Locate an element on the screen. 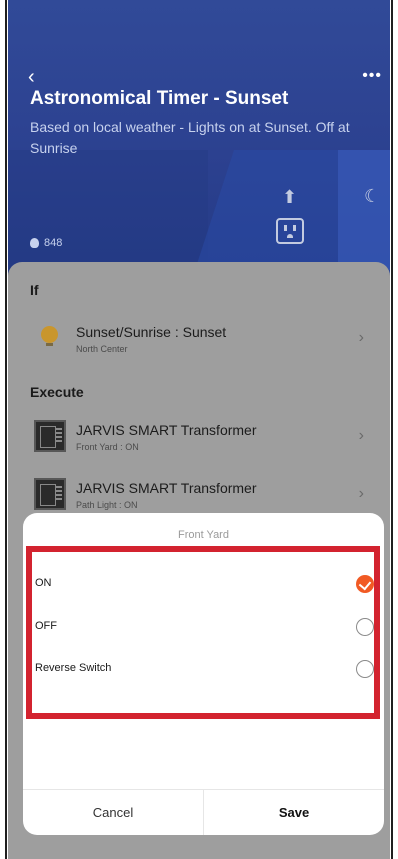 This screenshot has width=398, height=859. condition-row: Sunset/Sunrise : Sunset North Center › is located at coordinates (199, 340).